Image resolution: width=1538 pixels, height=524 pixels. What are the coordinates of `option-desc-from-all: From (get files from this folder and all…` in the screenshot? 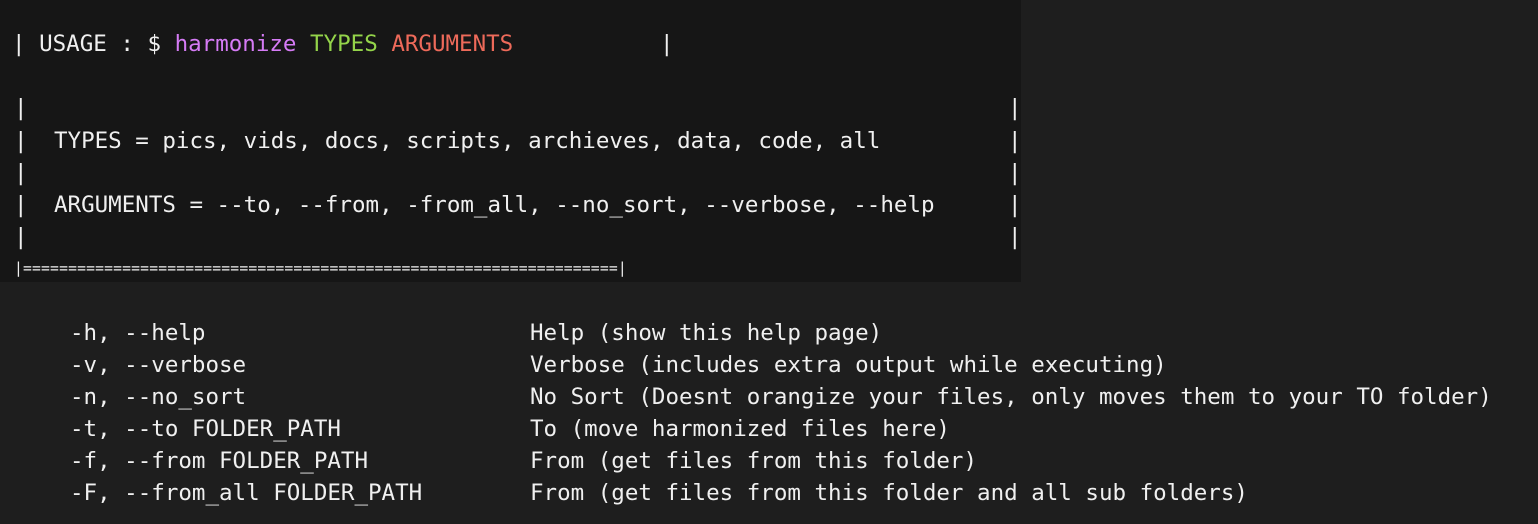 It's located at (889, 493).